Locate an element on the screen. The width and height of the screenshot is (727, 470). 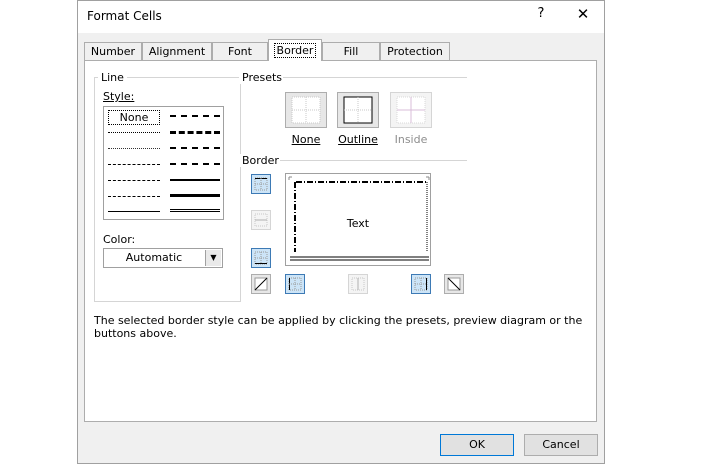
border-left-icon is located at coordinates (295, 284).